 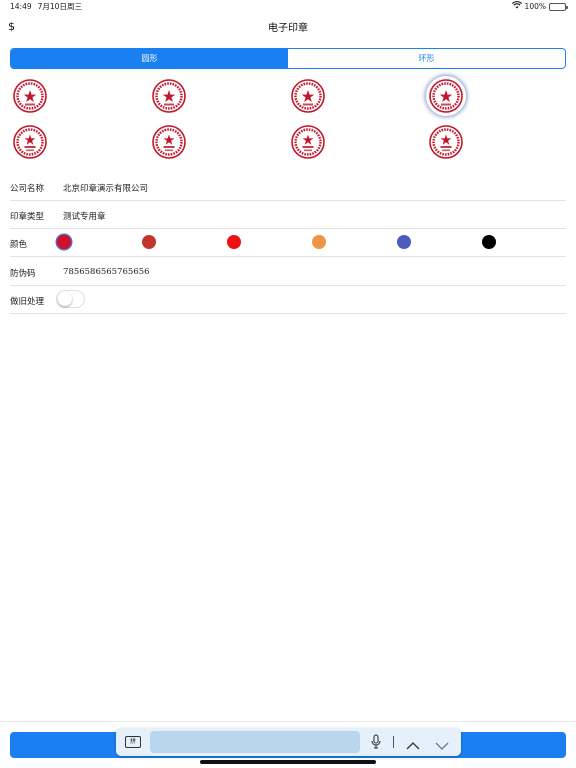 I want to click on page-title: 电子印章, so click(x=288, y=28).